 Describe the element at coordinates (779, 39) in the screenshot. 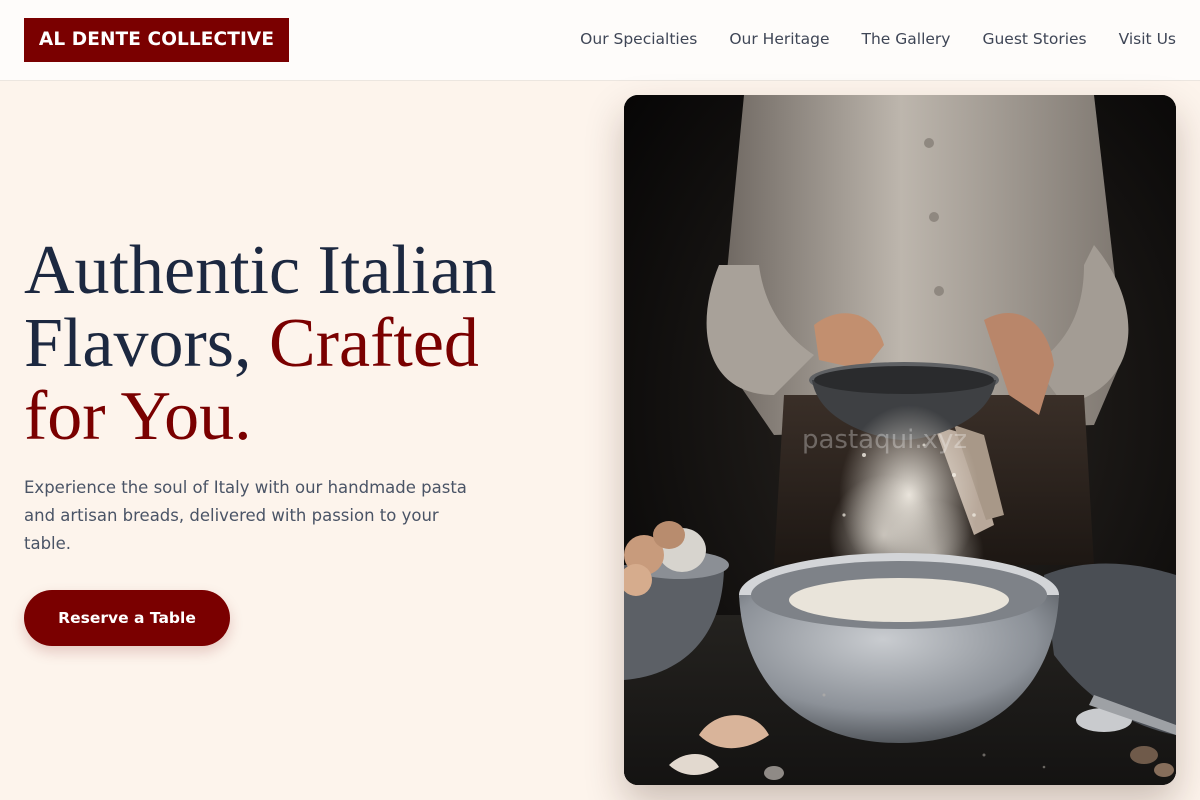

I see `nav-link-heritage: Our Heritage` at that location.